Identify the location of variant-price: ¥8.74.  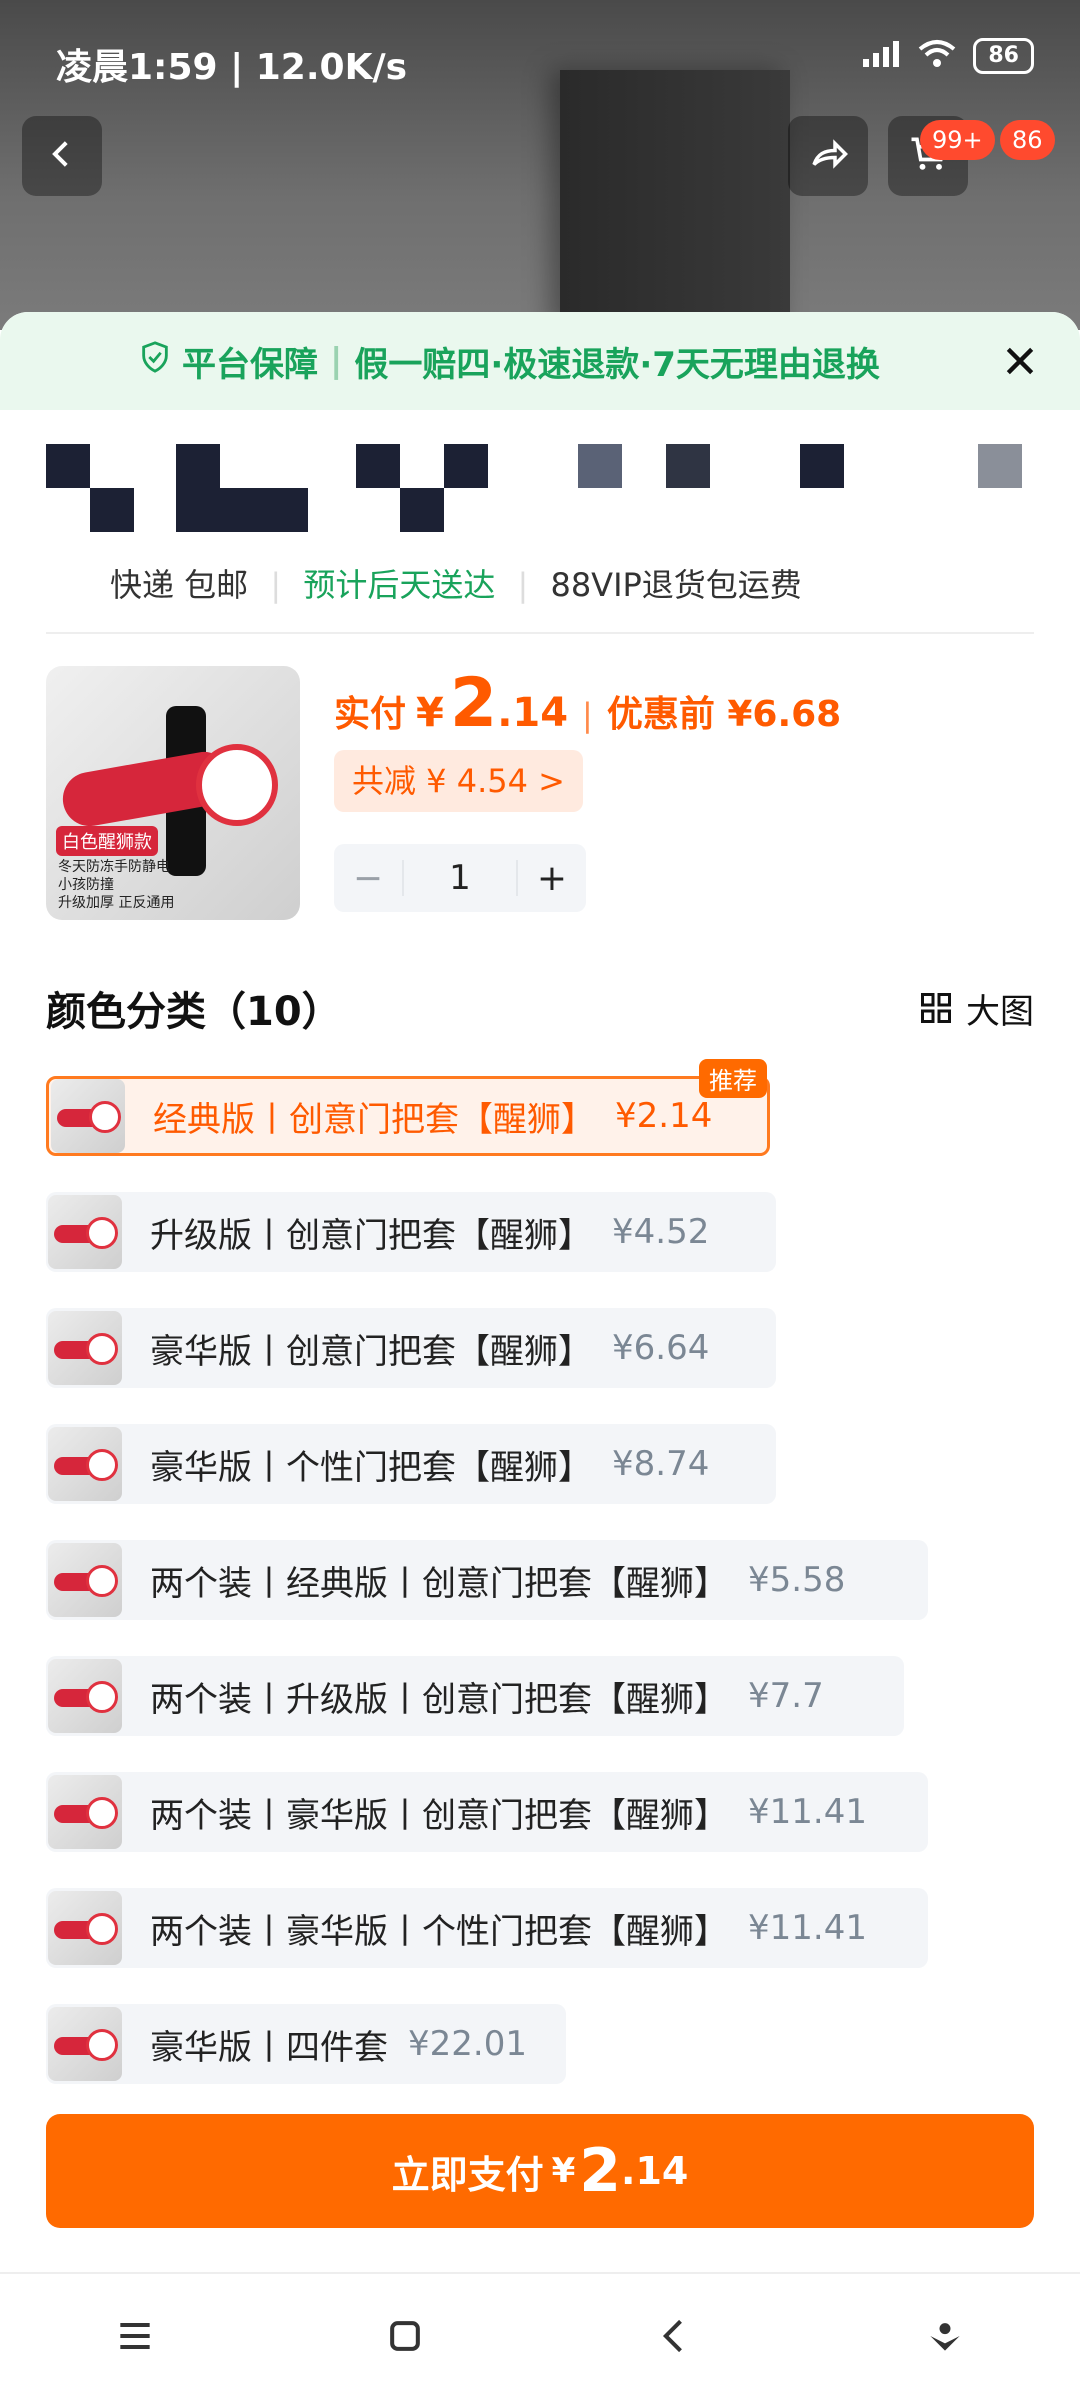
(661, 1464).